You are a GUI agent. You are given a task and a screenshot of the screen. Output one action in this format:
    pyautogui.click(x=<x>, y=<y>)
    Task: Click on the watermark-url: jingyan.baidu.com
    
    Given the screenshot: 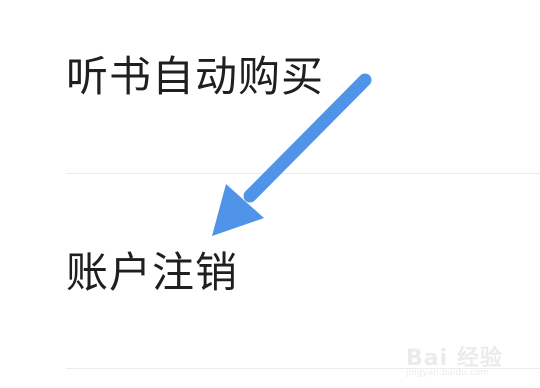 What is the action you would take?
    pyautogui.click(x=448, y=373)
    